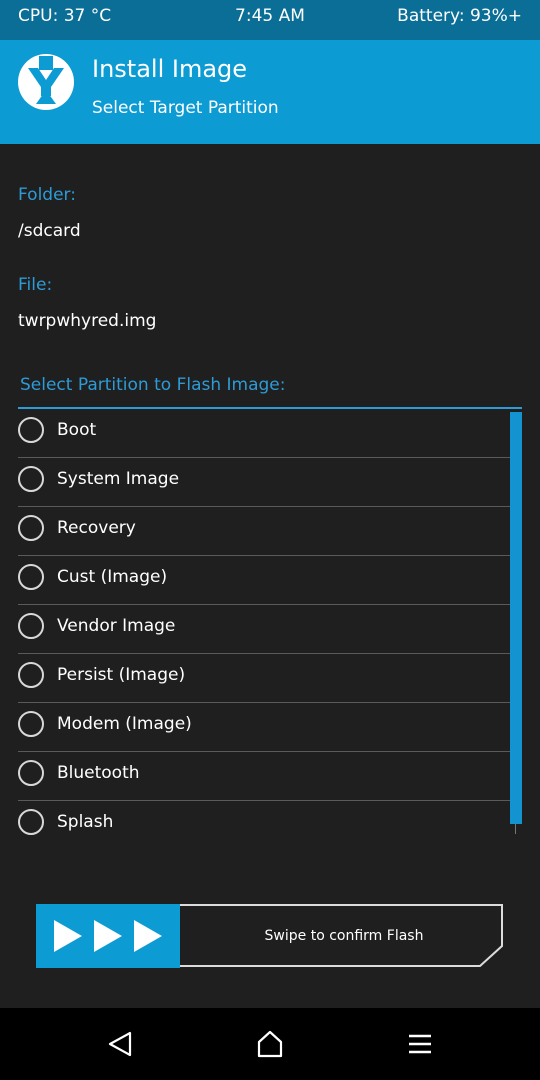  Describe the element at coordinates (108, 936) in the screenshot. I see `swipe-handle` at that location.